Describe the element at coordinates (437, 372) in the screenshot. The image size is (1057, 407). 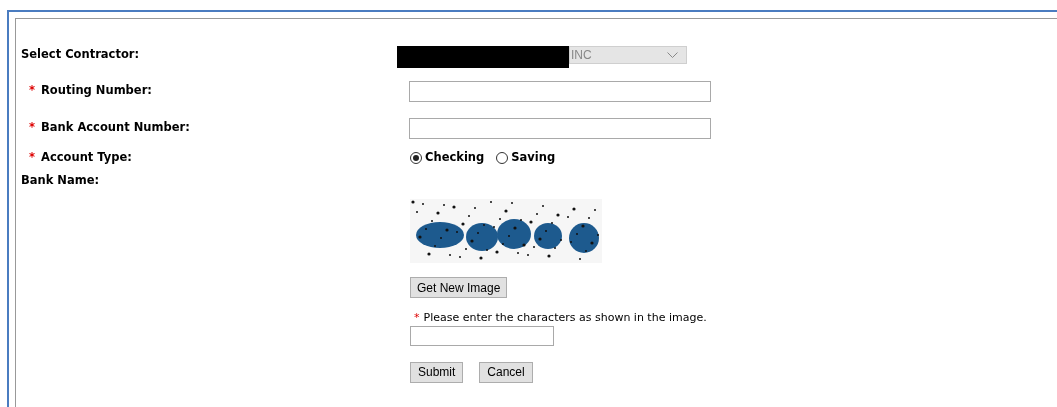
I see `submit-button: Submit` at that location.